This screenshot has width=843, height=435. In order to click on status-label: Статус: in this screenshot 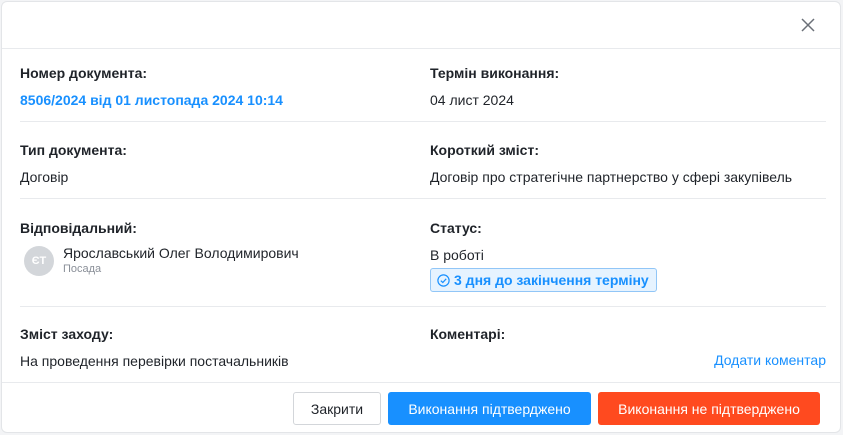, I will do `click(456, 228)`.